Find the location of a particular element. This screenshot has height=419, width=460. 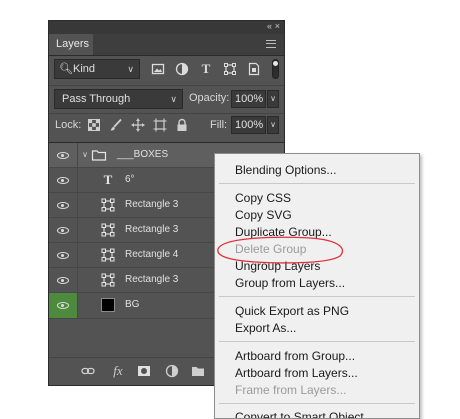

search-icon: 🔍︎ is located at coordinates (66, 69).